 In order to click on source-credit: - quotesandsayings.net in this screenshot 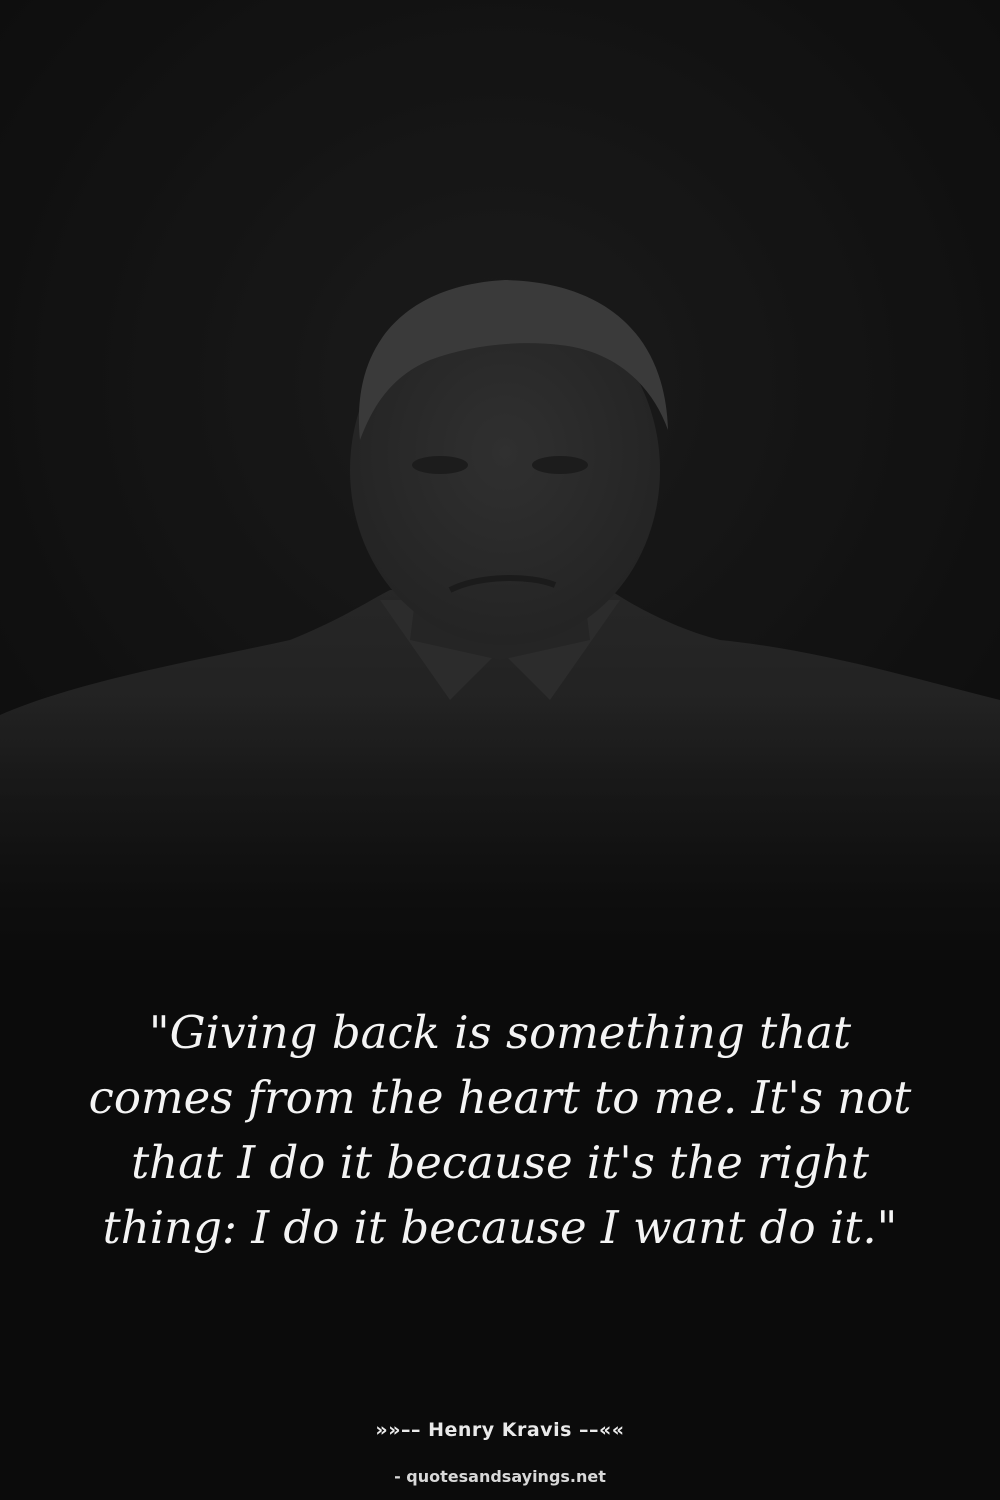, I will do `click(500, 1476)`.